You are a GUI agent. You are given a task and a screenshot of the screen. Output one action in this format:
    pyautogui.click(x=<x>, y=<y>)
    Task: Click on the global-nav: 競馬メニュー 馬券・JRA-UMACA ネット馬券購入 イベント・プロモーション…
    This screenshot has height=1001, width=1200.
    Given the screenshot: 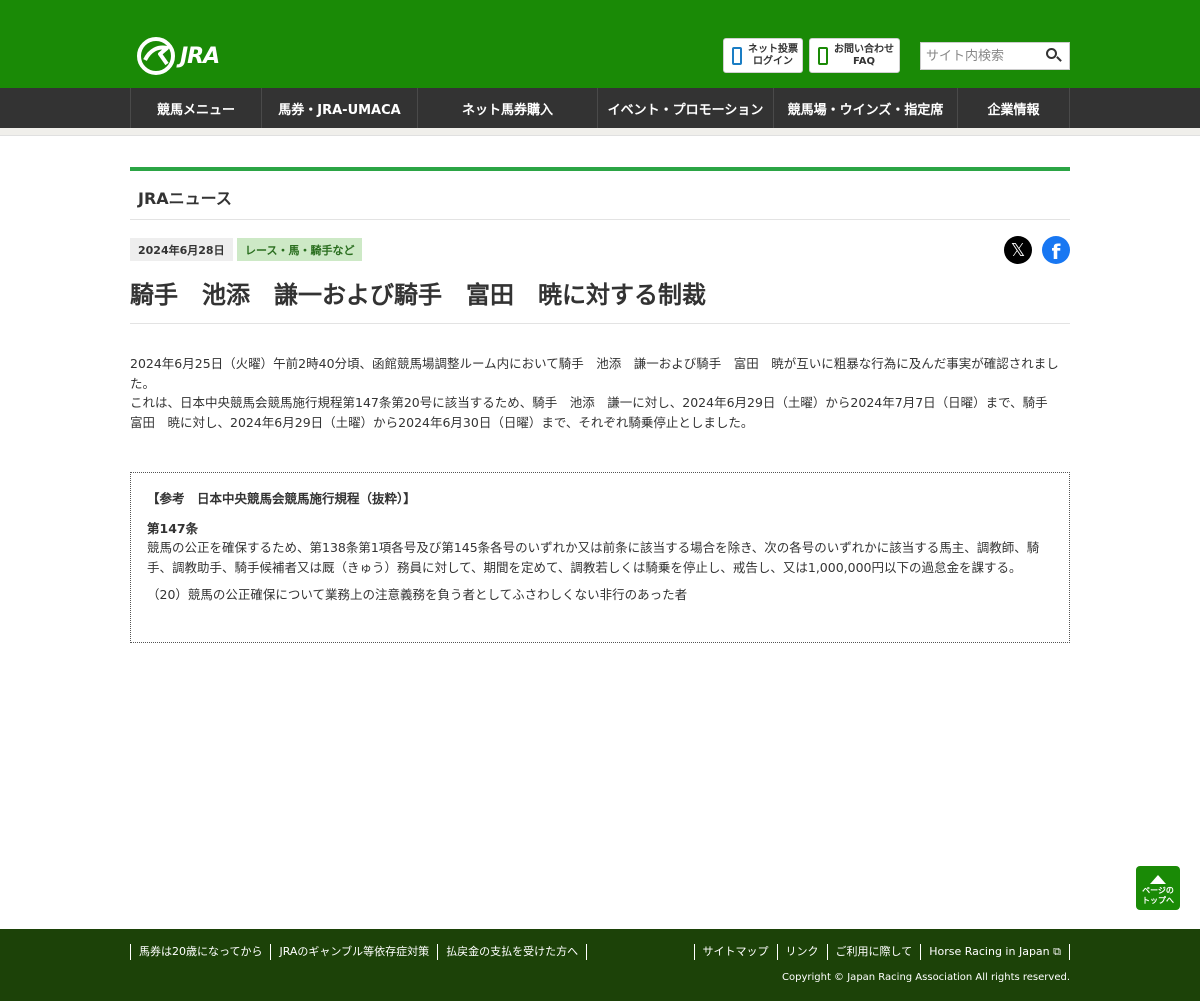 What is the action you would take?
    pyautogui.click(x=600, y=108)
    